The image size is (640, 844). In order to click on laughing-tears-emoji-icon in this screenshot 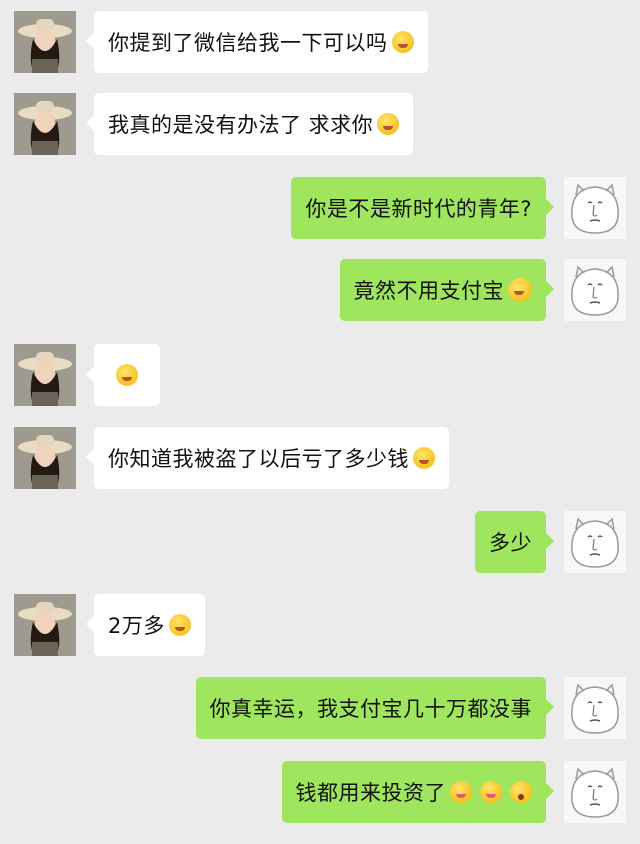, I will do `click(520, 290)`.